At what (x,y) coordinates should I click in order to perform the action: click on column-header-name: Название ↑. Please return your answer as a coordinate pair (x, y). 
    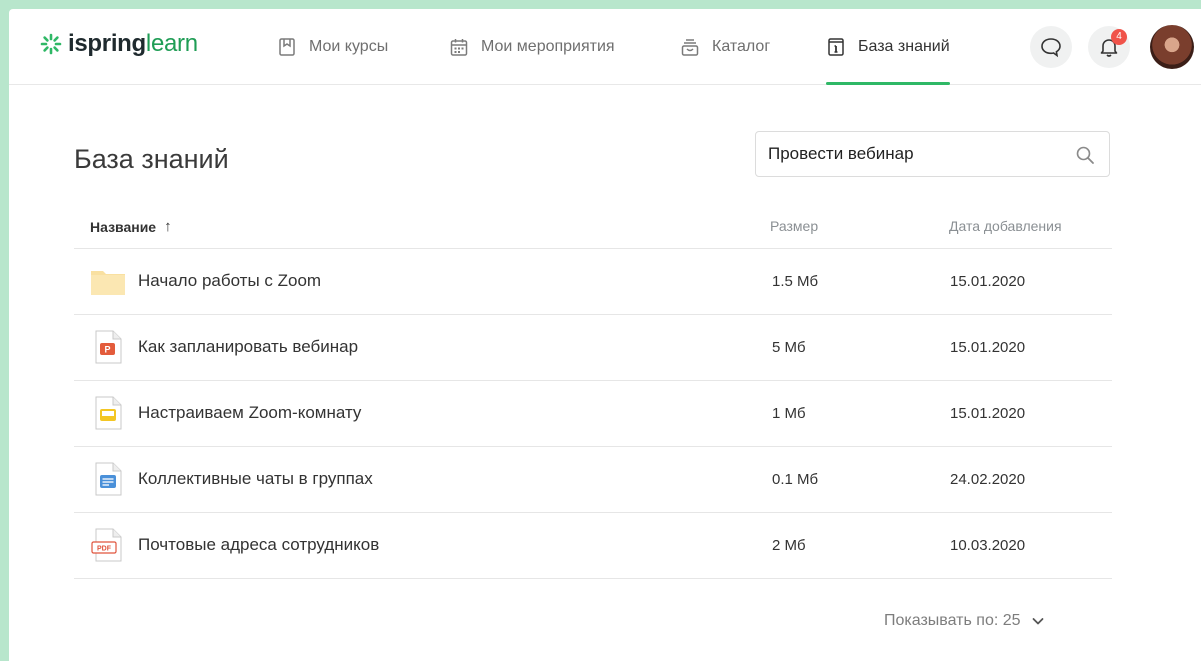
    Looking at the image, I should click on (131, 226).